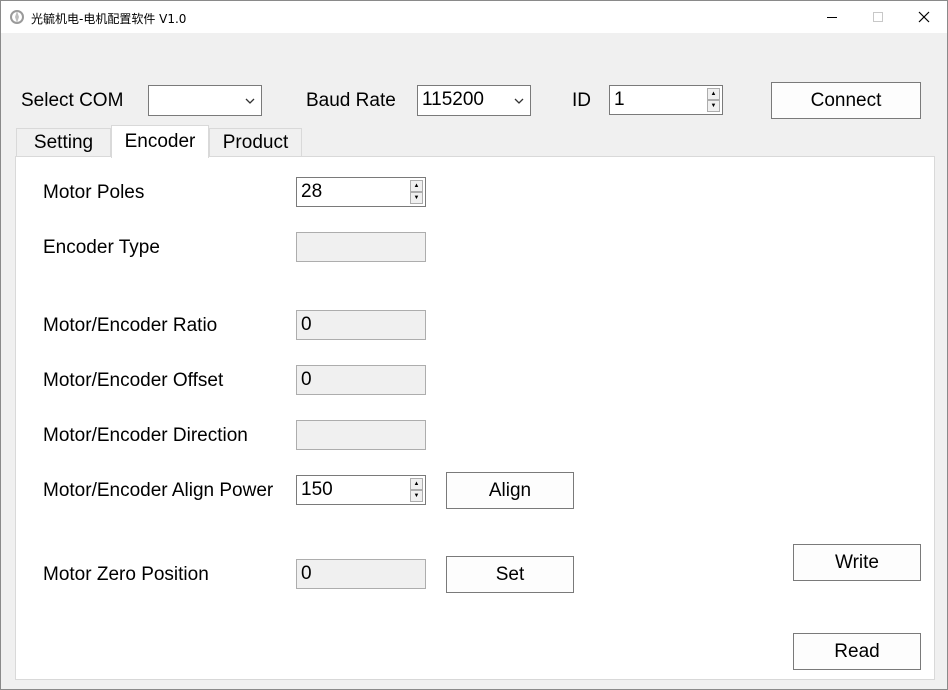 The image size is (948, 690). Describe the element at coordinates (361, 192) in the screenshot. I see `motor-poles-spinbox: 28 ▲ ▼` at that location.